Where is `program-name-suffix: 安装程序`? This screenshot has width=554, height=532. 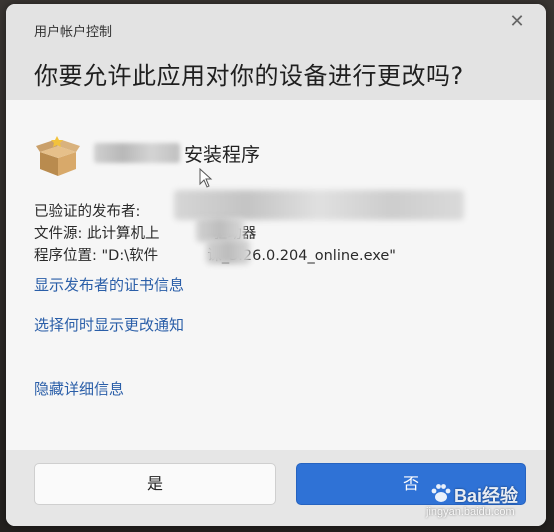 program-name-suffix: 安装程序 is located at coordinates (222, 154).